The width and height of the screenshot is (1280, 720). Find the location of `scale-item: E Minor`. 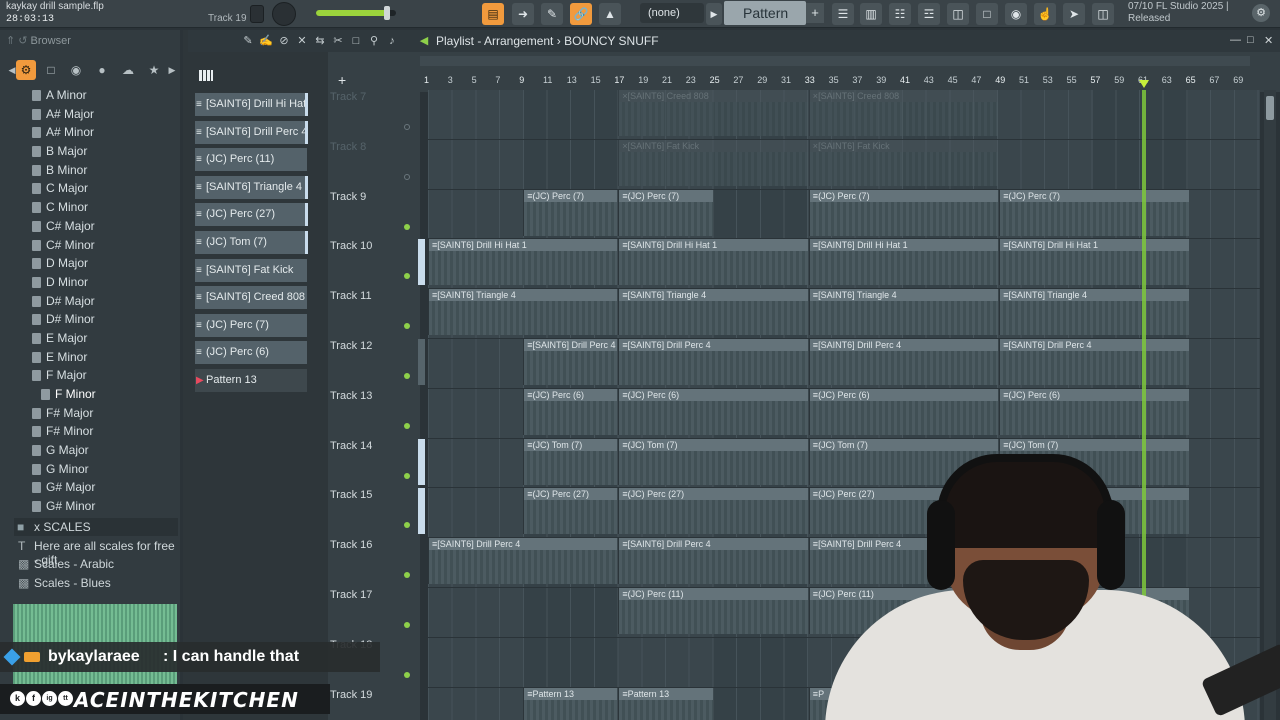

scale-item: E Minor is located at coordinates (90, 357).